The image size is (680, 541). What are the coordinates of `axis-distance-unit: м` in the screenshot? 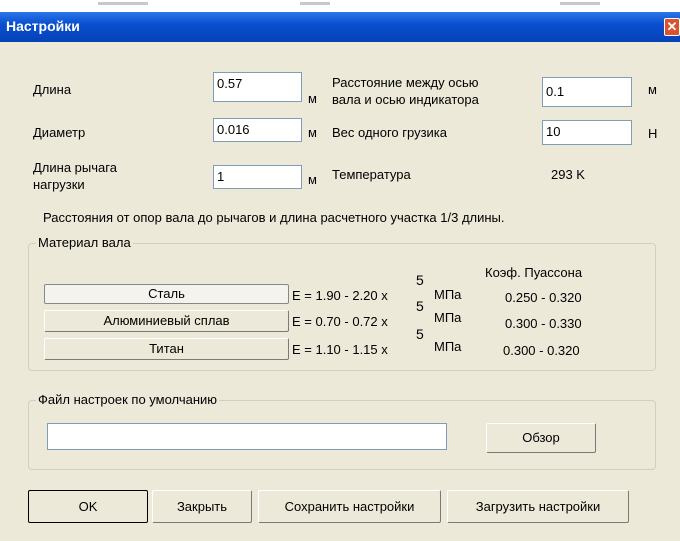 It's located at (652, 89).